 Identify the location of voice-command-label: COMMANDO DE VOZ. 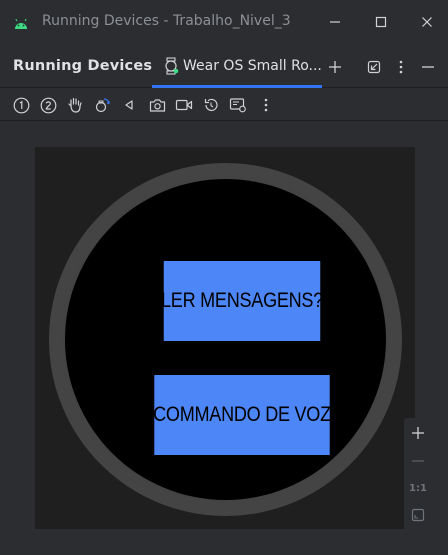
(242, 414).